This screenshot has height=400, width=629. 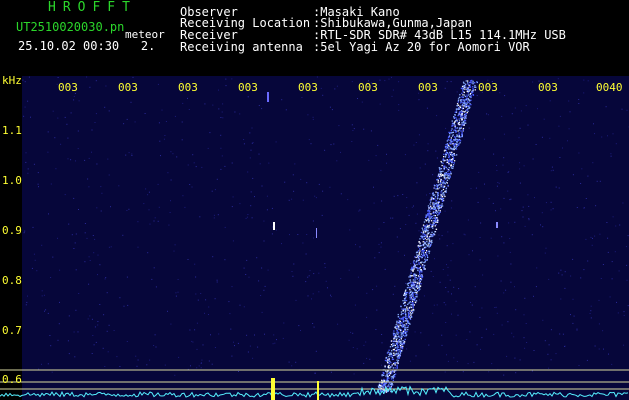 I want to click on y-tick: 1.0, so click(x=12, y=180).